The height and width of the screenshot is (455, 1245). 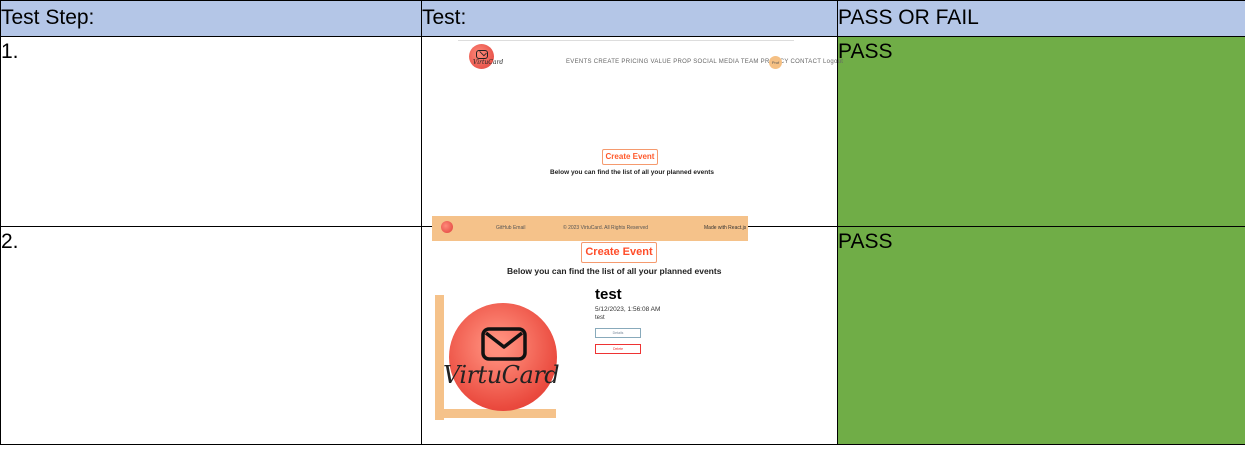 What do you see at coordinates (775, 62) in the screenshot?
I see `profile-badge: Prof` at bounding box center [775, 62].